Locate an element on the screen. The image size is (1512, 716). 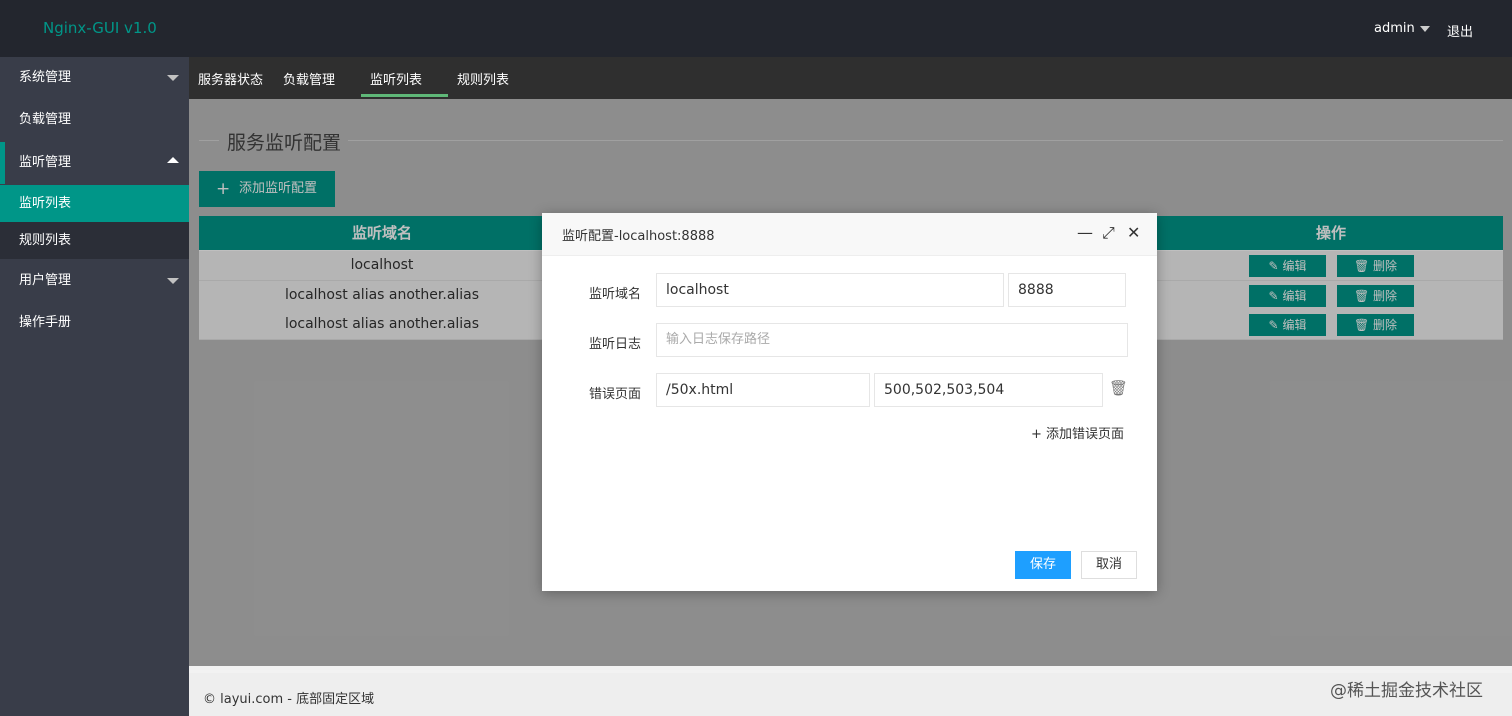
sidebar-item-users: 用户管理 is located at coordinates (94, 281).